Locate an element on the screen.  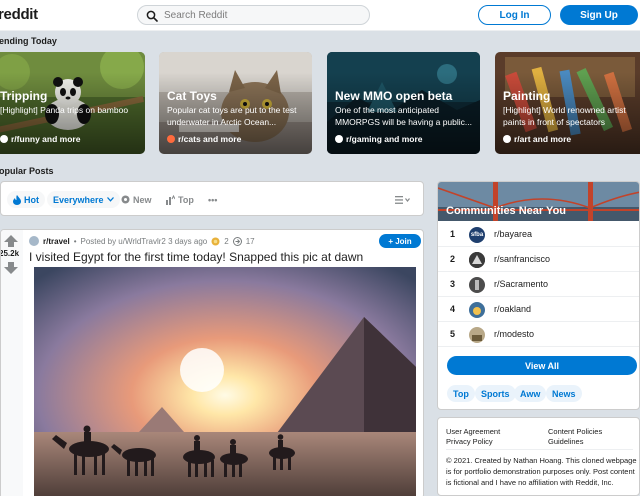
chip-aww: Aww is located at coordinates (530, 393).